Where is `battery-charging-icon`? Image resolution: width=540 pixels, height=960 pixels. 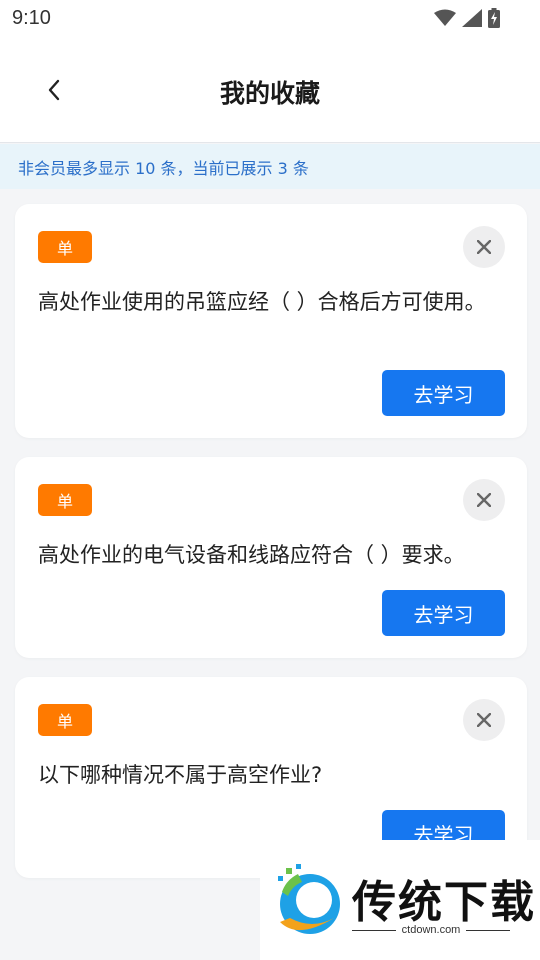 battery-charging-icon is located at coordinates (494, 18).